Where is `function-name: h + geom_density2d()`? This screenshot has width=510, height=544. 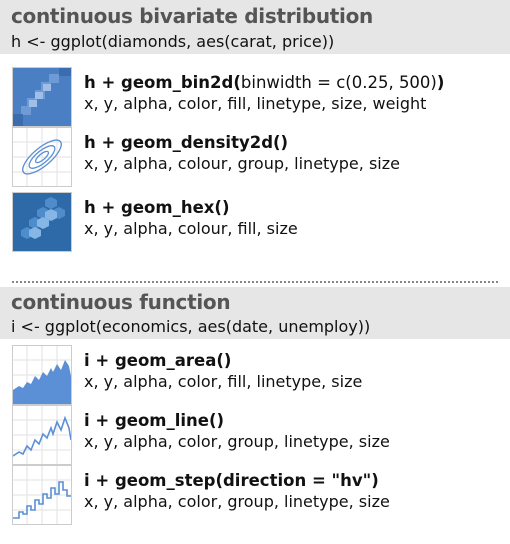
function-name: h + geom_density2d() is located at coordinates (186, 142).